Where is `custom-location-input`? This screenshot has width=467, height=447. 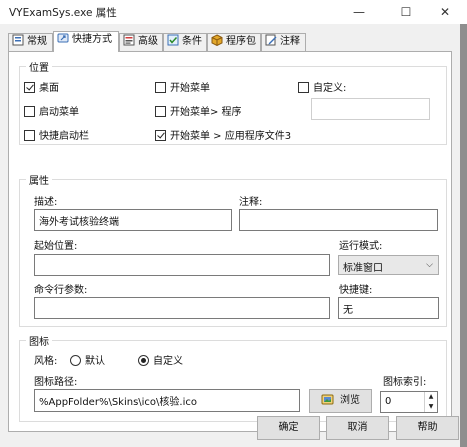
custom-location-input is located at coordinates (370, 109).